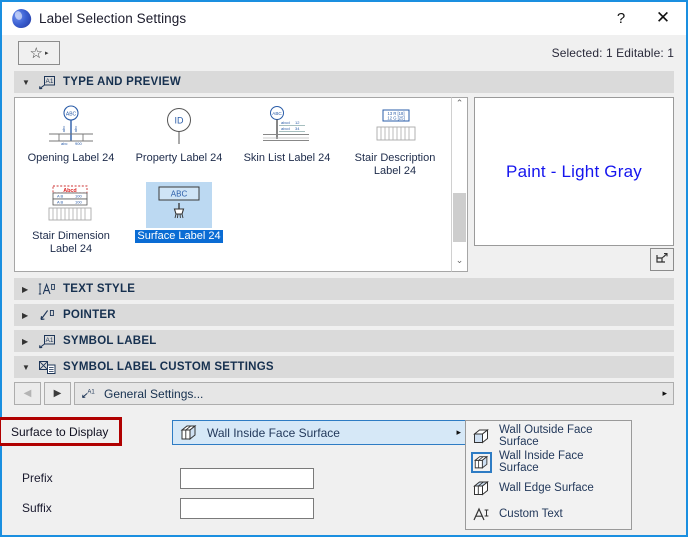 This screenshot has height=537, width=688. What do you see at coordinates (247, 508) in the screenshot?
I see `suffix-input` at bounding box center [247, 508].